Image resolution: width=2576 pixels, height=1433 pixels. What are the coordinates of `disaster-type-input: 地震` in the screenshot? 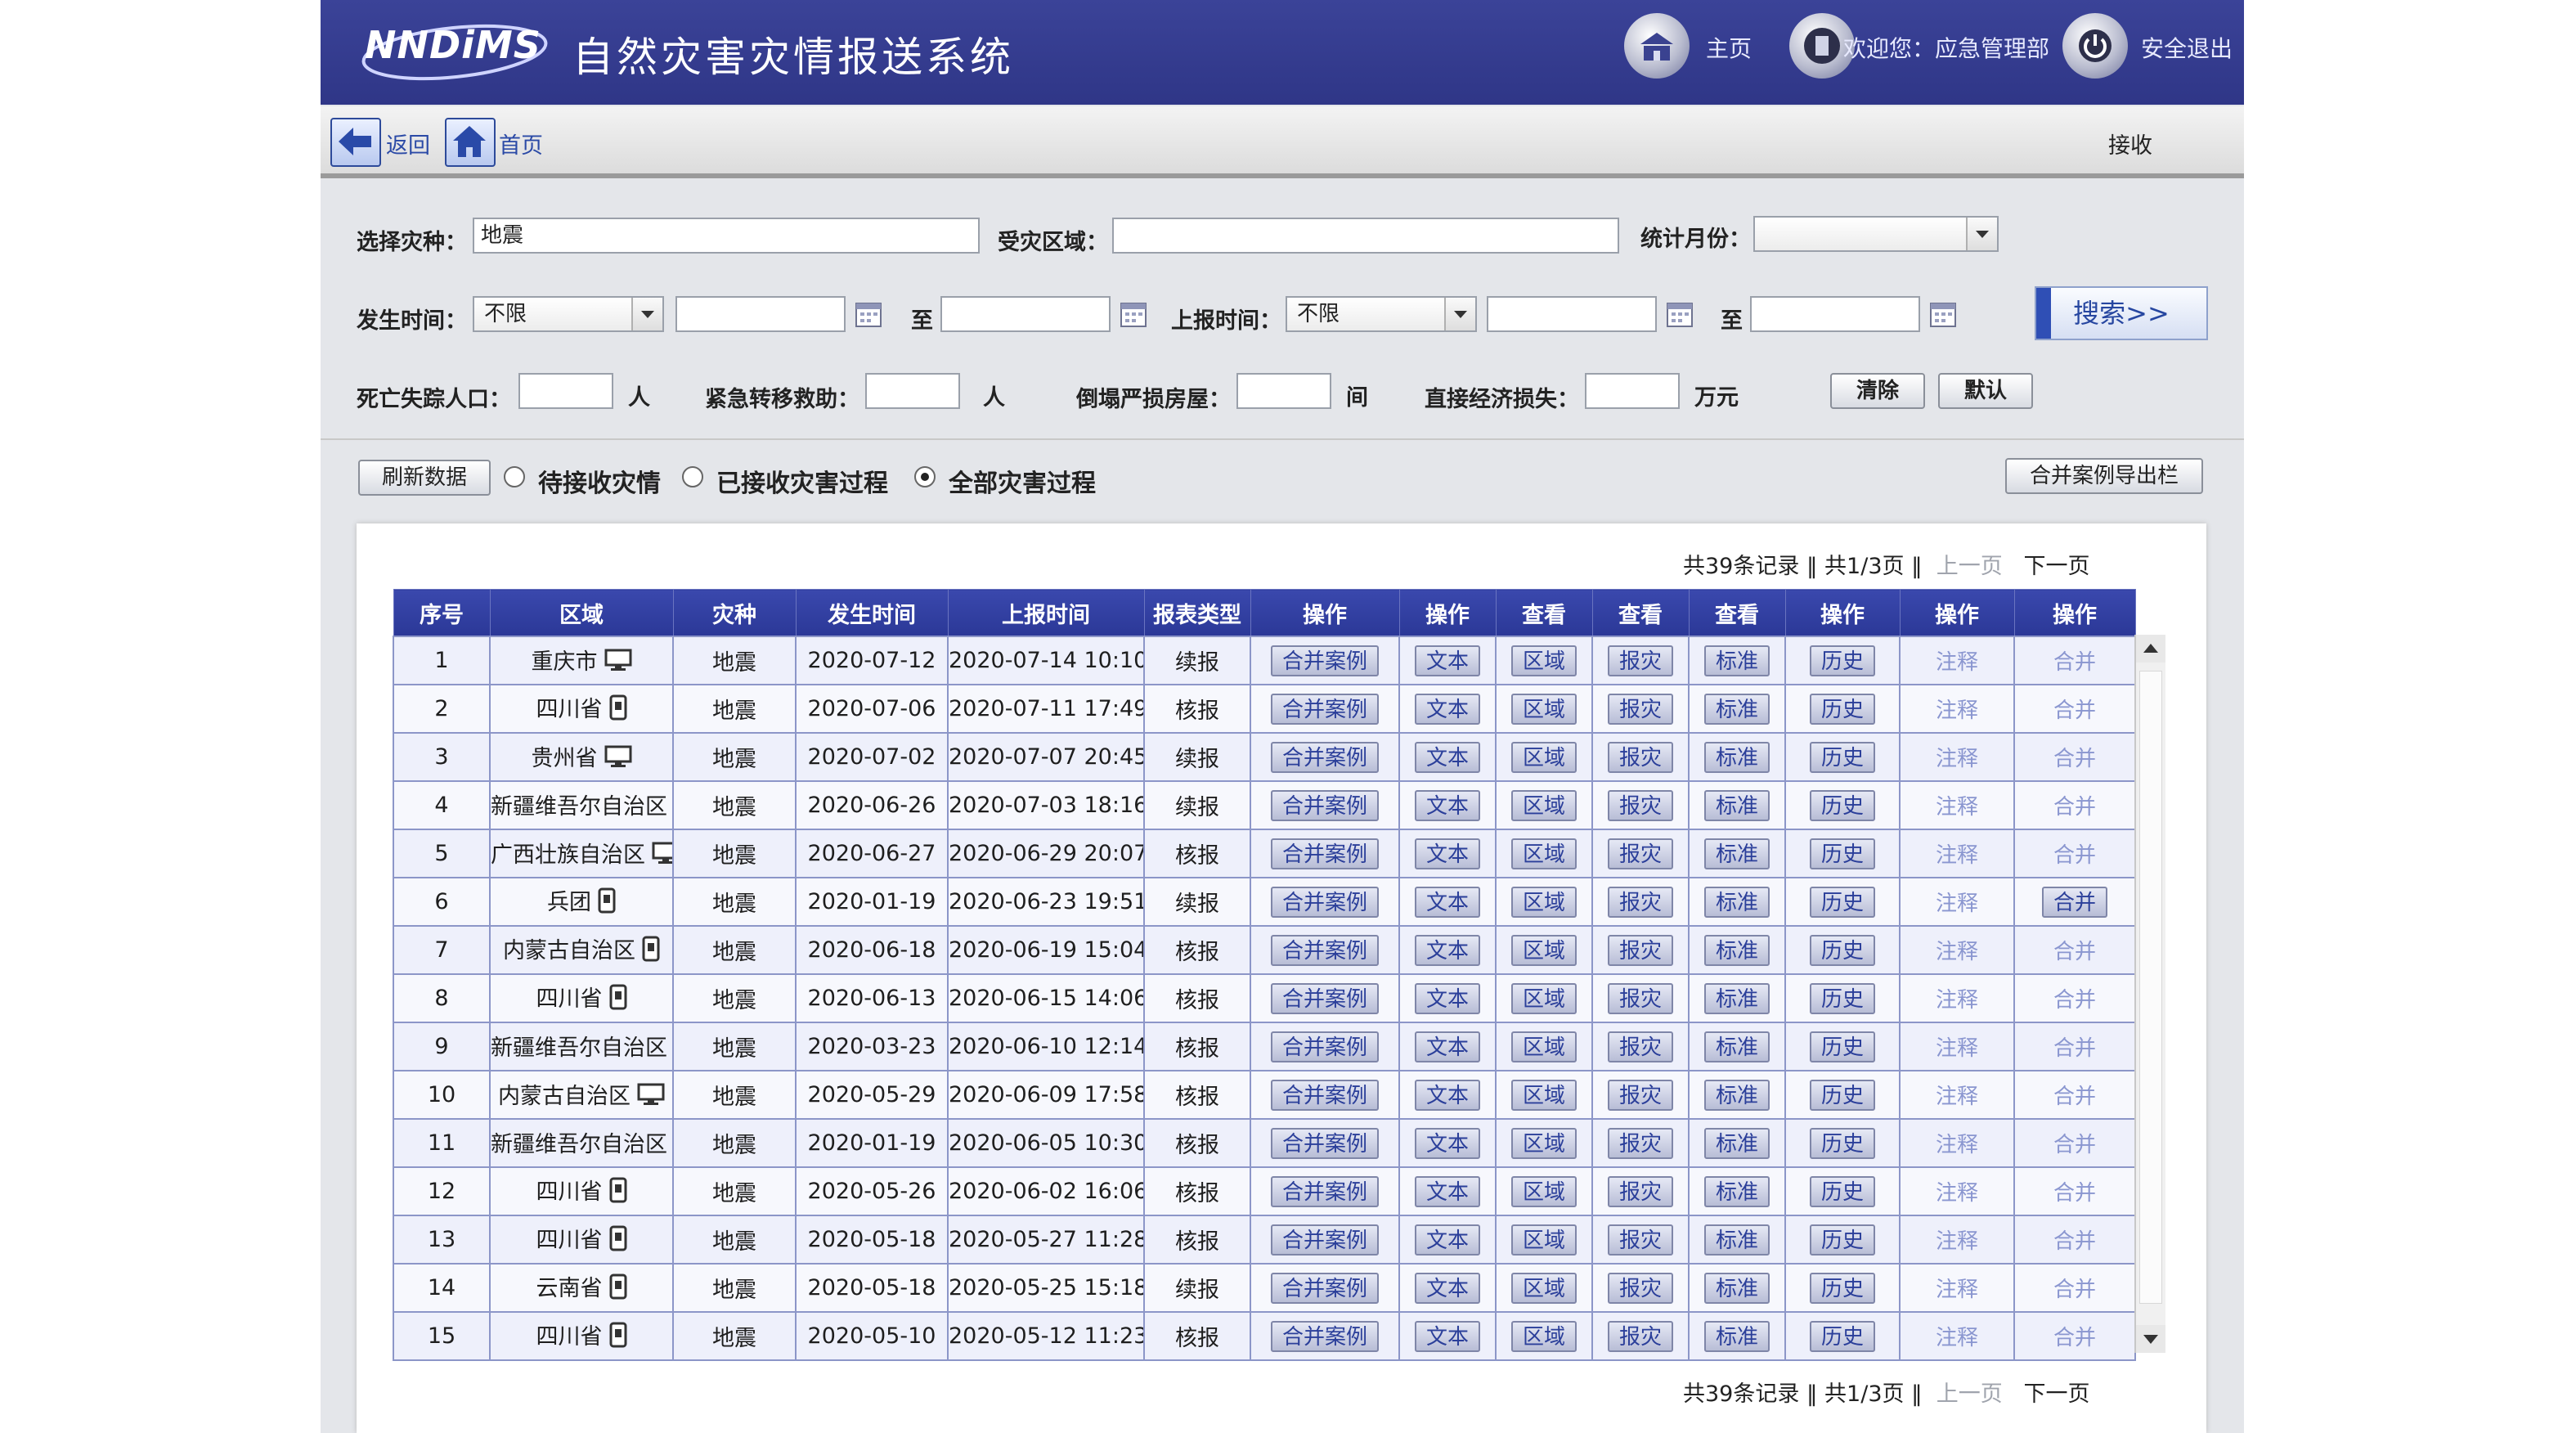 It's located at (726, 236).